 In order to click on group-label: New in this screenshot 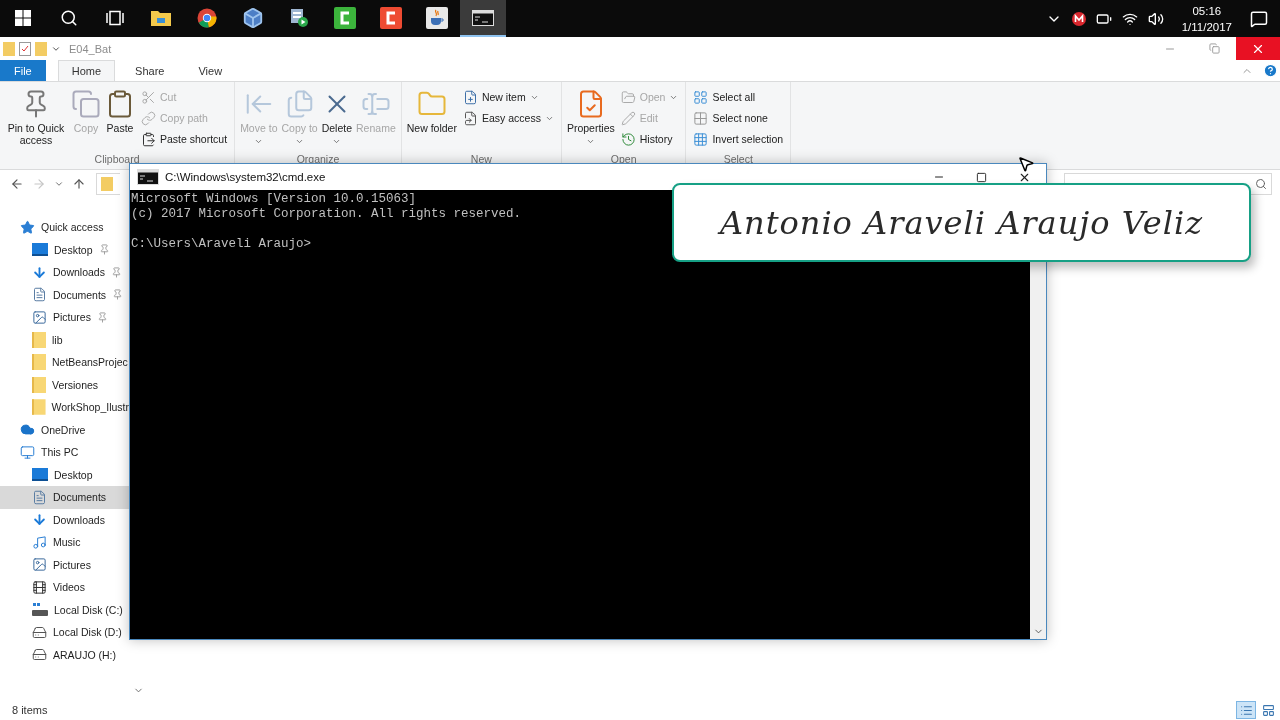, I will do `click(481, 160)`.